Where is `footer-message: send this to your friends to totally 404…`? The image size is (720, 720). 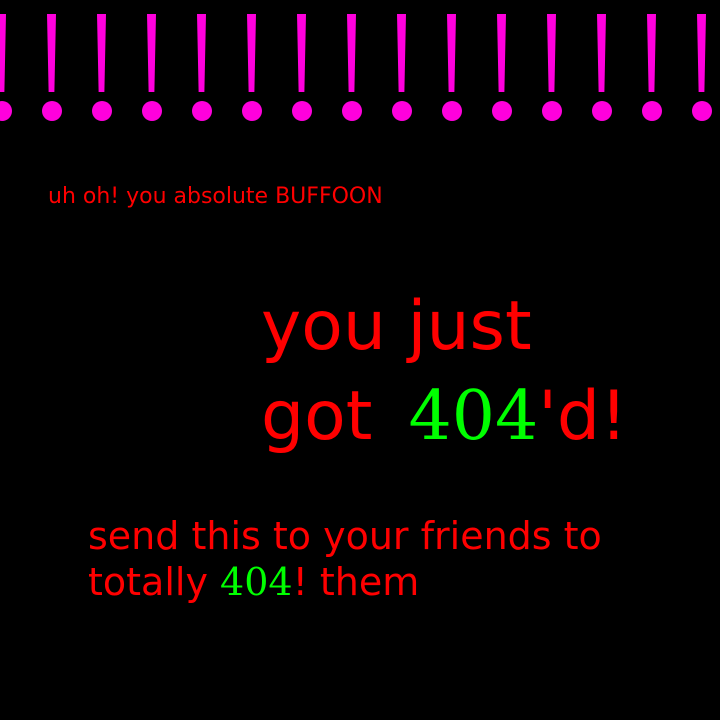
footer-message: send this to your friends to totally 404… is located at coordinates (345, 559).